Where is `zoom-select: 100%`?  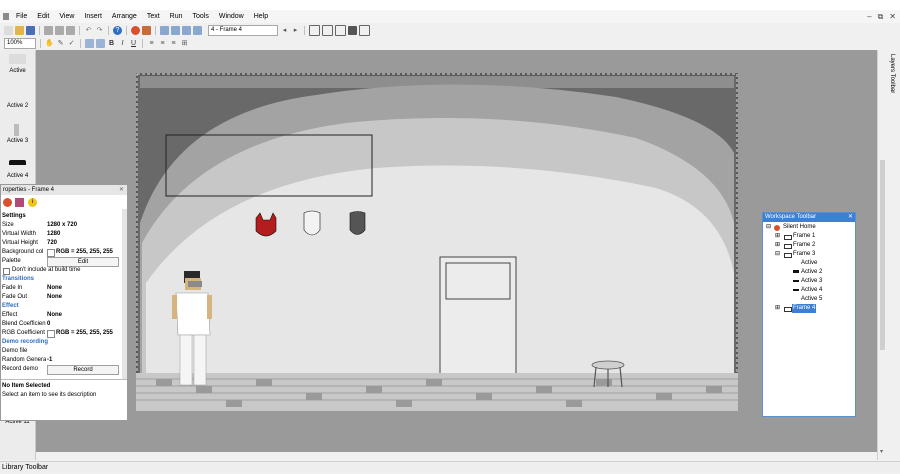 zoom-select: 100% is located at coordinates (20, 43).